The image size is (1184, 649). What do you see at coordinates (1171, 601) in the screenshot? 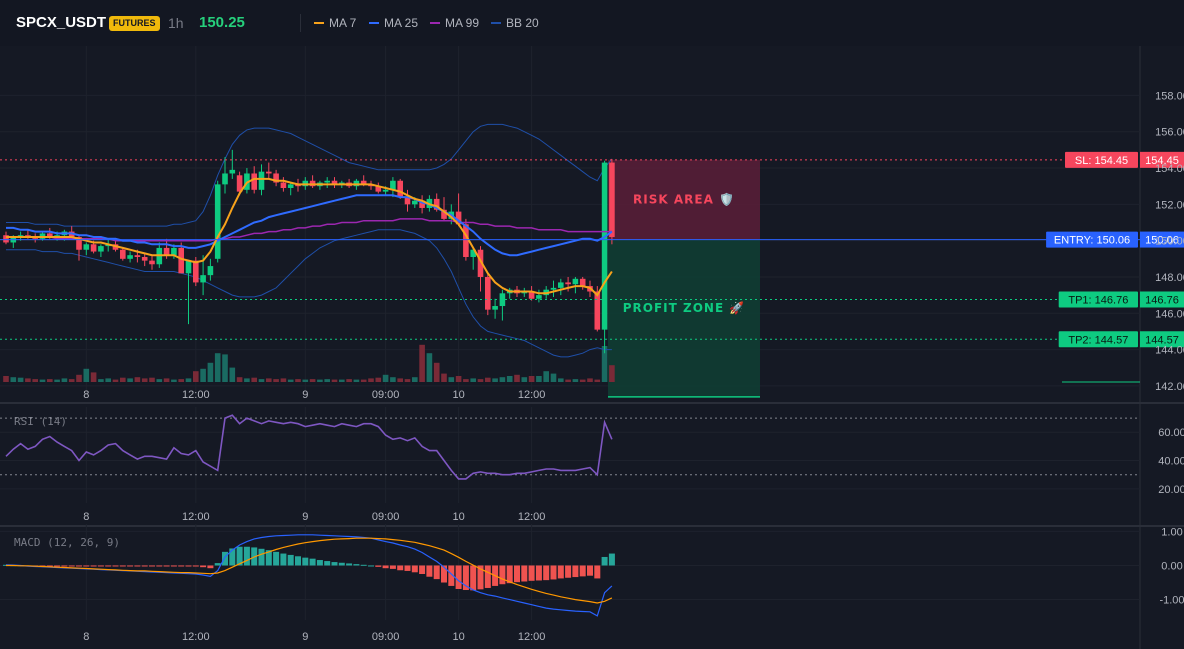
I see `macd-tick-label: -1.00` at bounding box center [1171, 601].